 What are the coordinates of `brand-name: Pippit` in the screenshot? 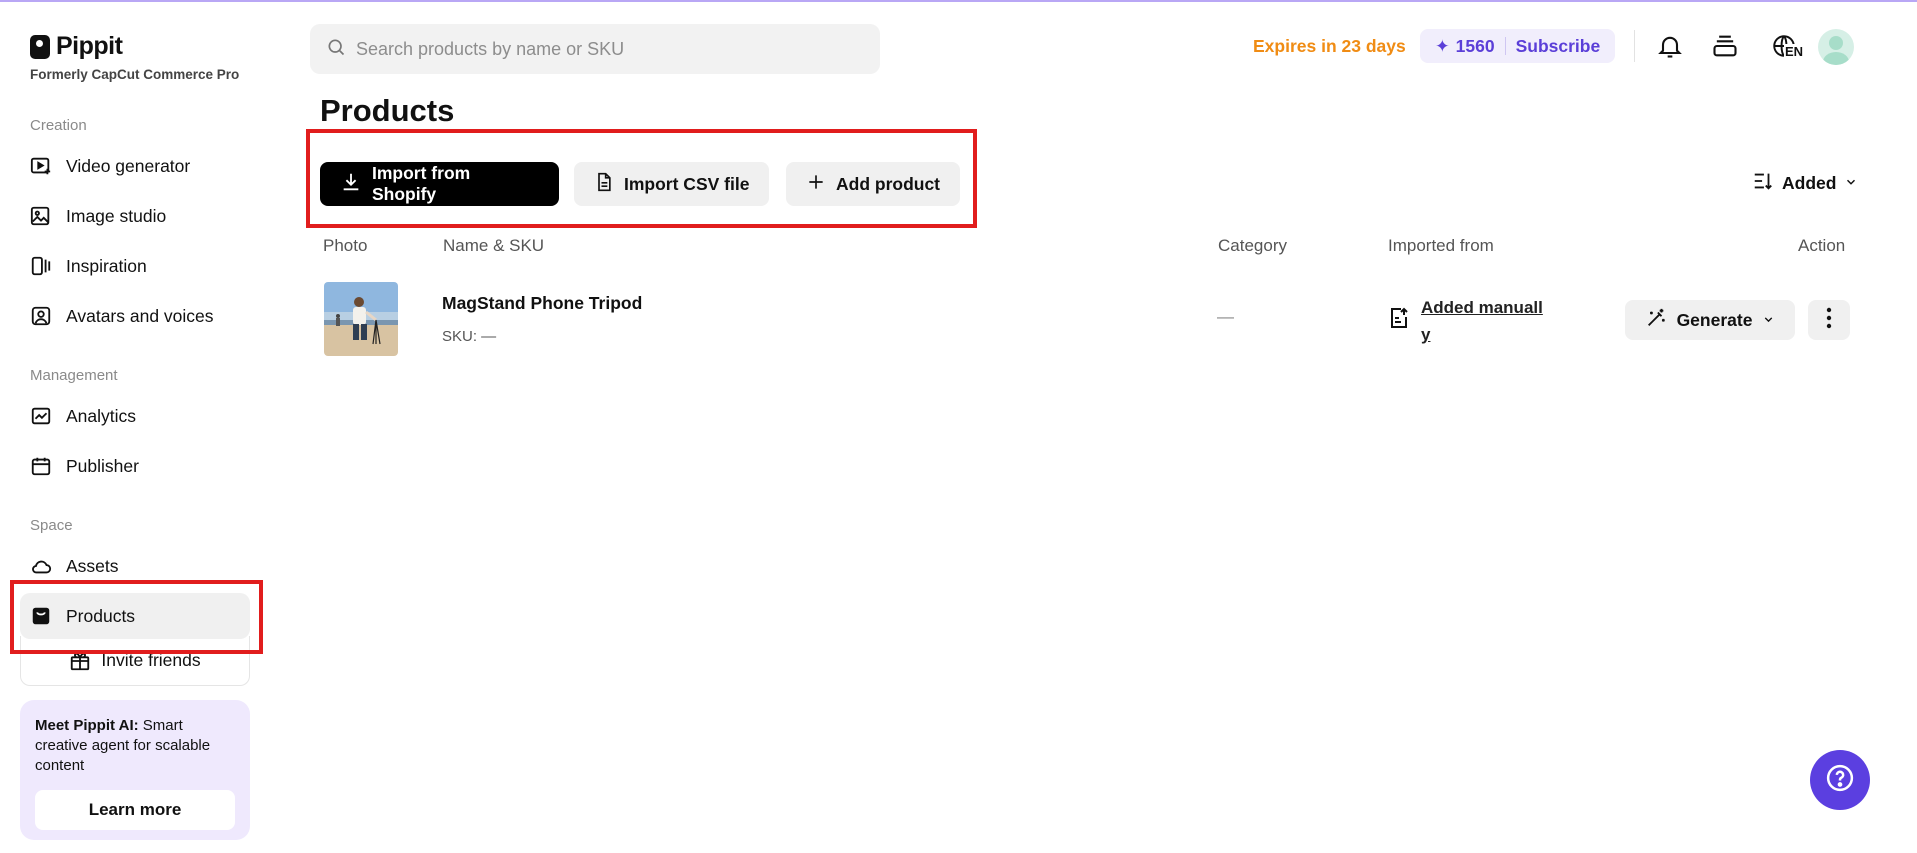 It's located at (89, 46).